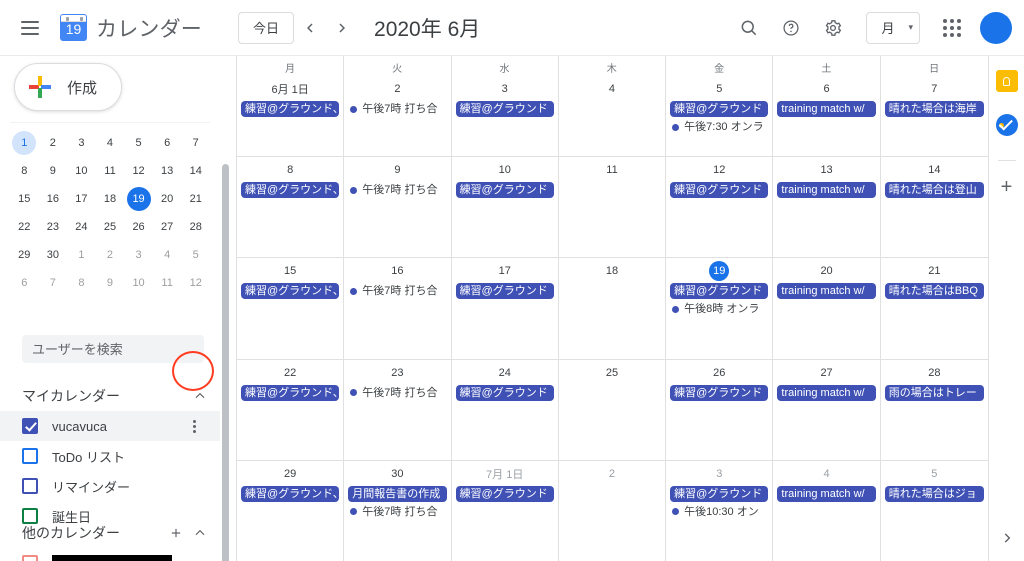  What do you see at coordinates (397, 271) in the screenshot?
I see `day-number: 16` at bounding box center [397, 271].